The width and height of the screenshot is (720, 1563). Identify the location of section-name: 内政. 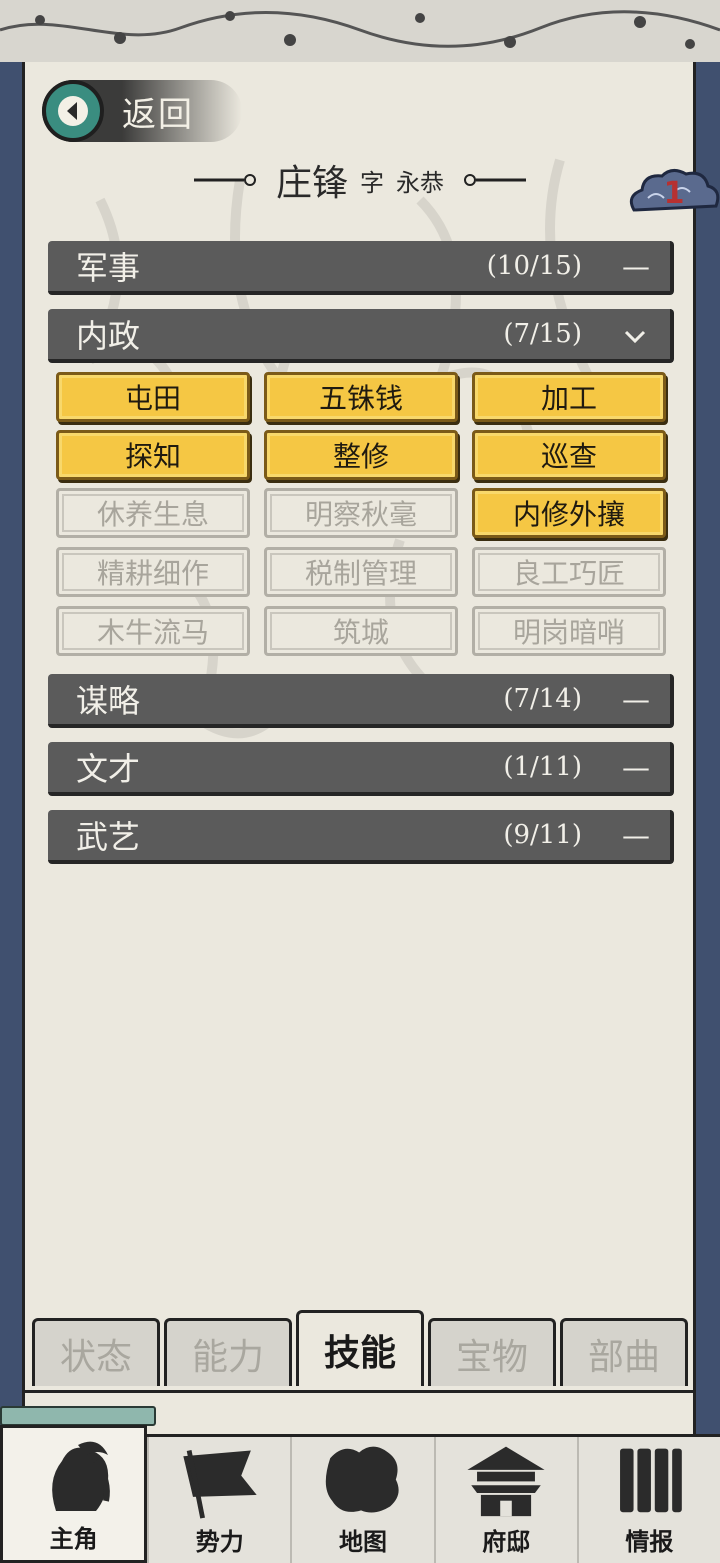
(108, 336).